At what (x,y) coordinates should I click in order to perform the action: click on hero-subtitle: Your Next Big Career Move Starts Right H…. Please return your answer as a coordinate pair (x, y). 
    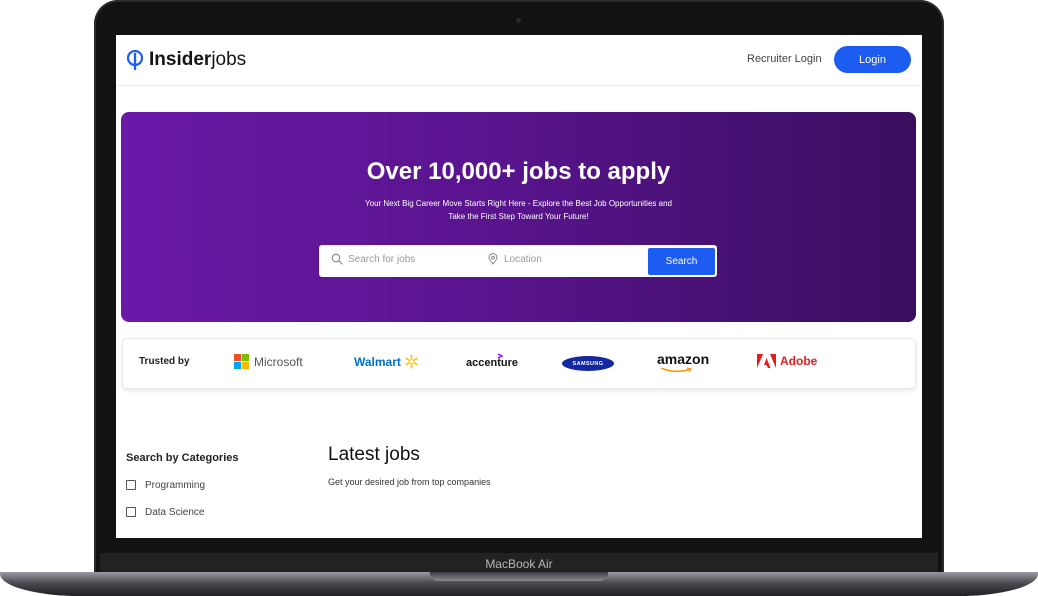
    Looking at the image, I should click on (518, 210).